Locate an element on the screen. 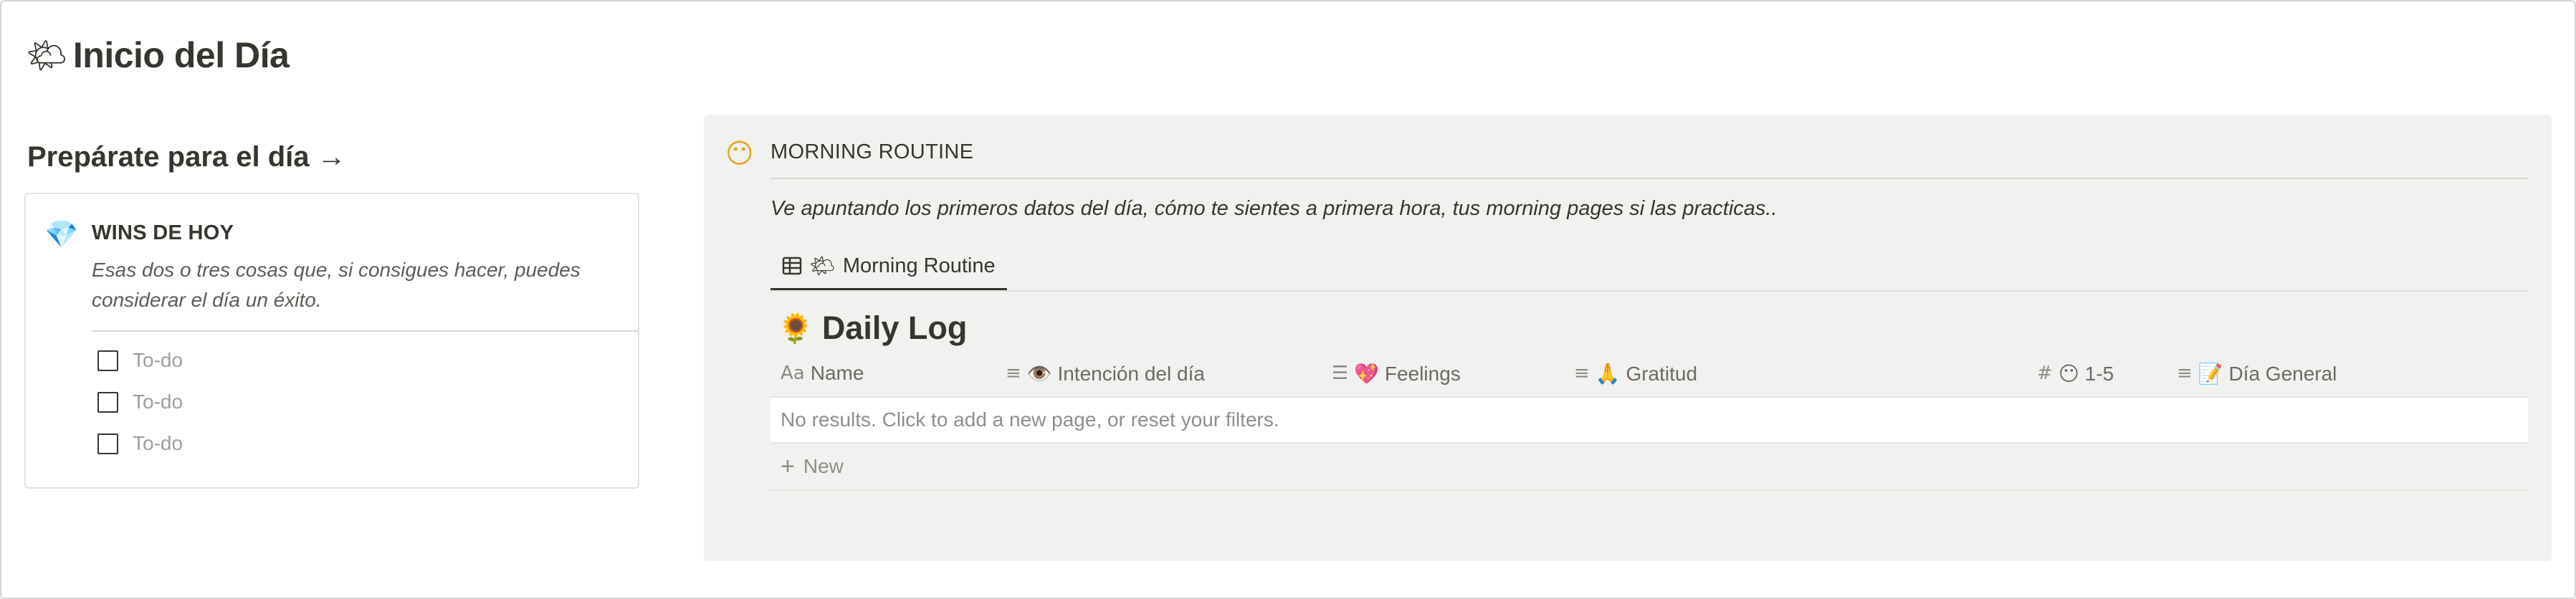 The image size is (2576, 599). database-title: 🌻 Daily Log is located at coordinates (872, 328).